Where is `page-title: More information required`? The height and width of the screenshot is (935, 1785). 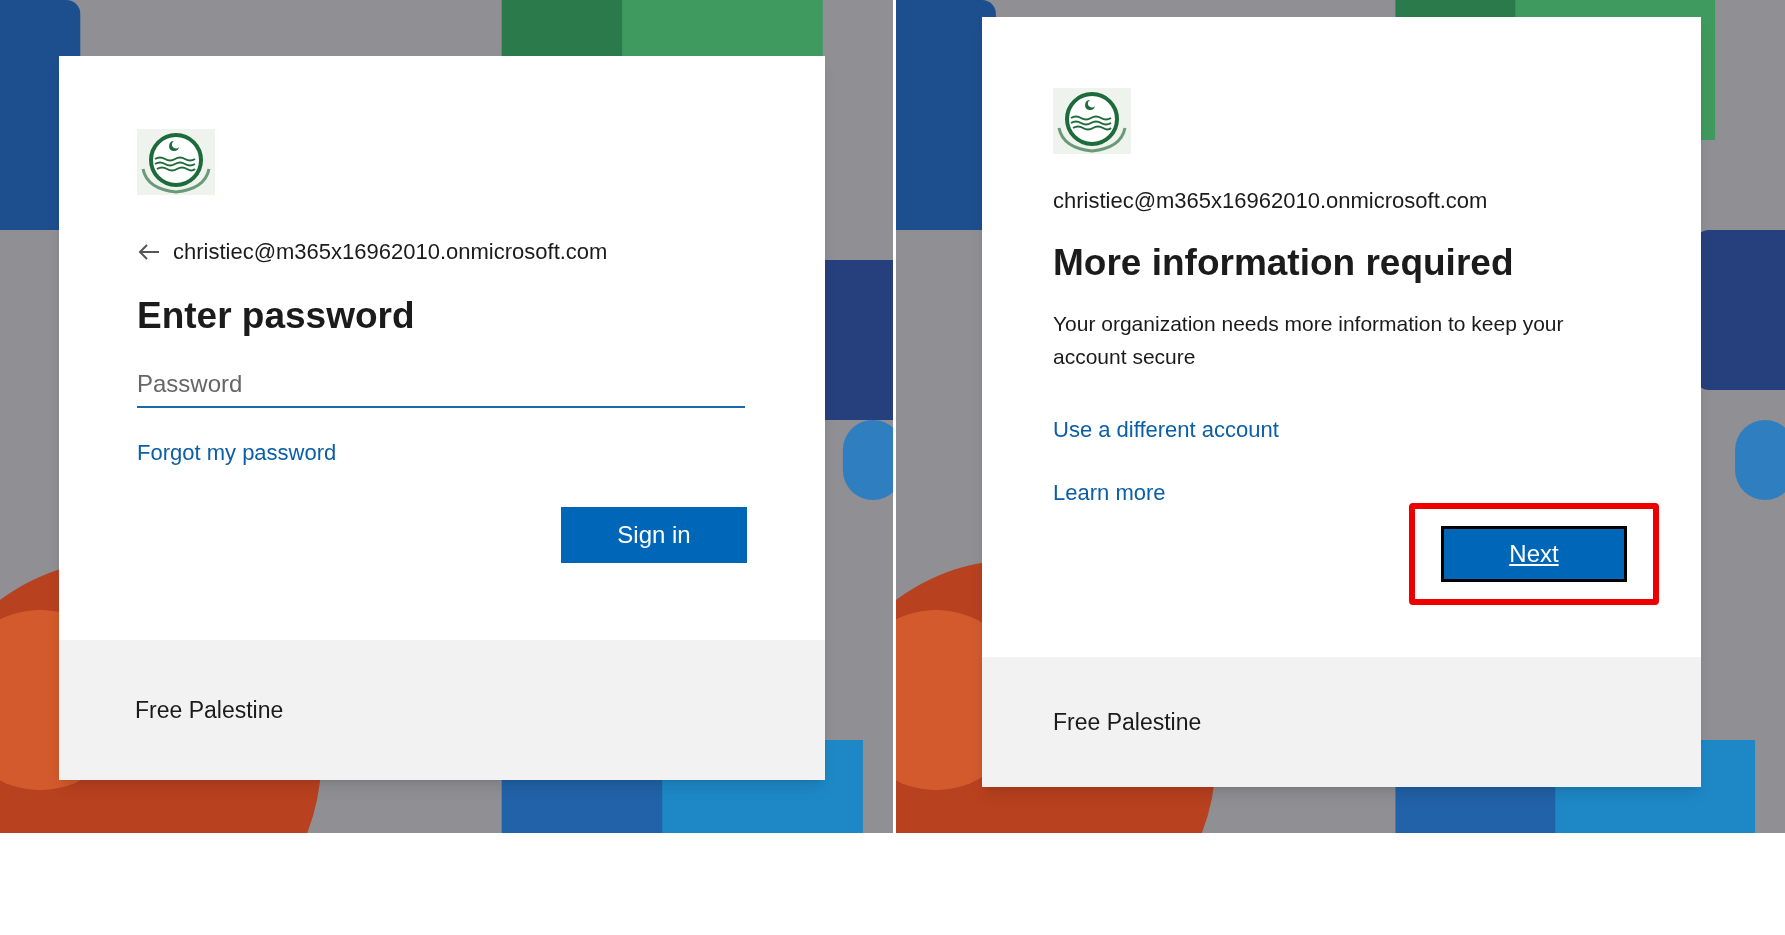
page-title: More information required is located at coordinates (1284, 263).